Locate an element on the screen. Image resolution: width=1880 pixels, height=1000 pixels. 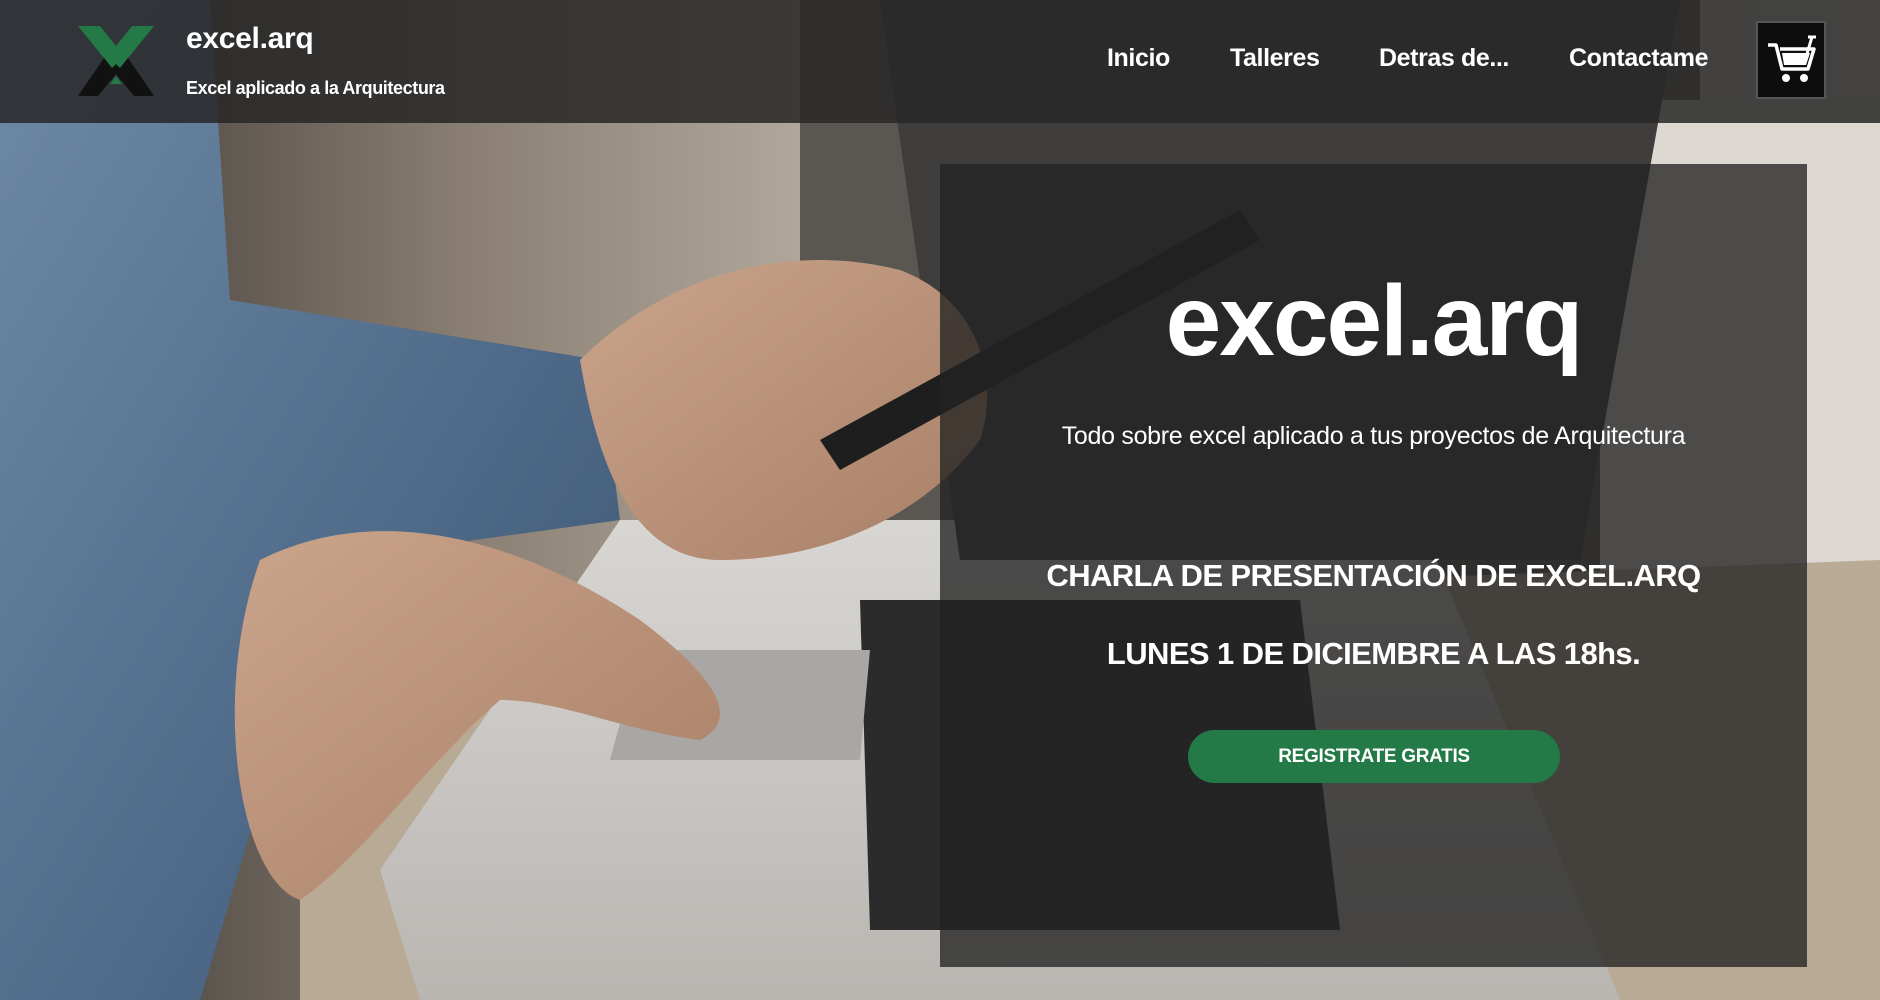
site-title: excel.arq is located at coordinates (250, 39).